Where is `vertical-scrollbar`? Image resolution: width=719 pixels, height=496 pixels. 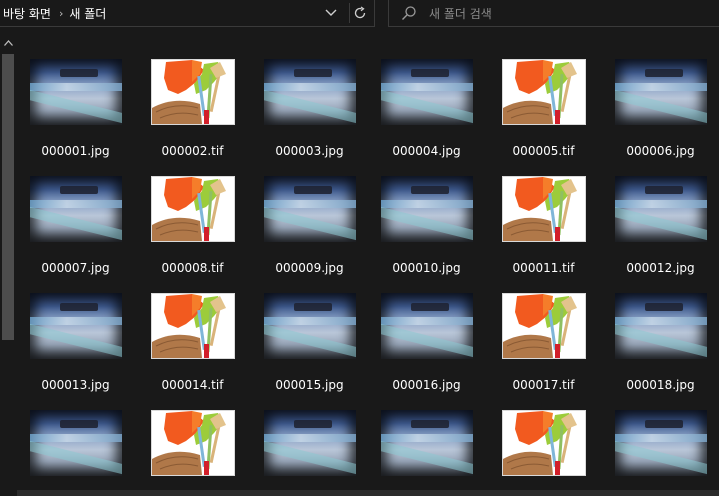
vertical-scrollbar is located at coordinates (8, 266).